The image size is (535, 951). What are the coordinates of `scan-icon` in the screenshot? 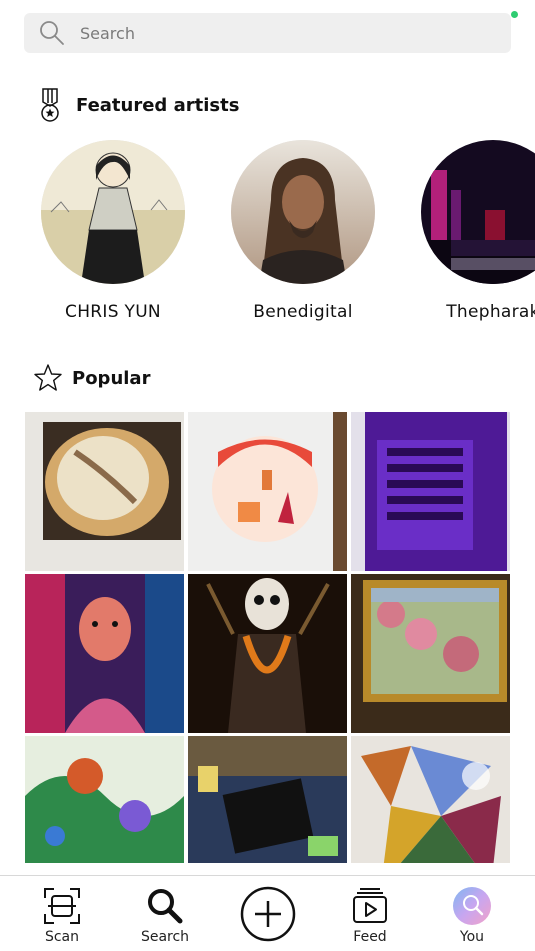 It's located at (62, 906).